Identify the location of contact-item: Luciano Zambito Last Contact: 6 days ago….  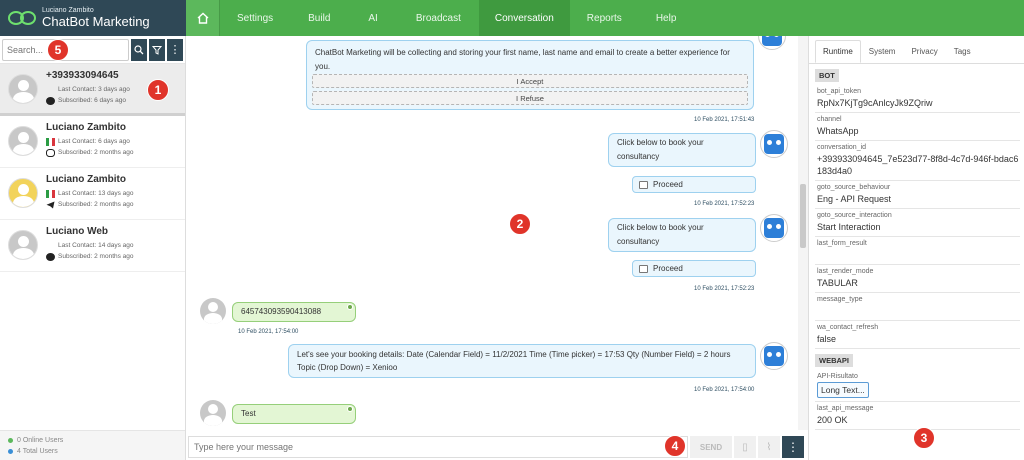
(92, 142).